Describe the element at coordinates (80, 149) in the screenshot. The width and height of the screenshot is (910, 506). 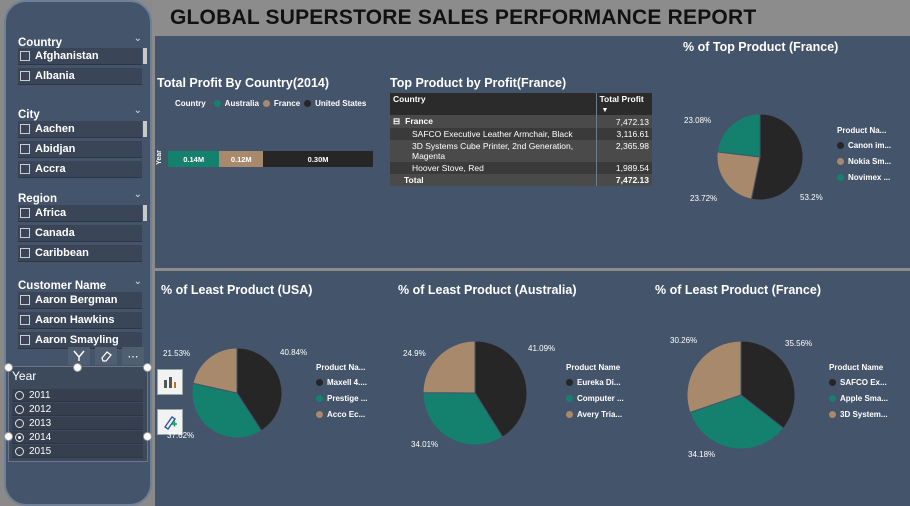
I see `slicer-item: Abidjan` at that location.